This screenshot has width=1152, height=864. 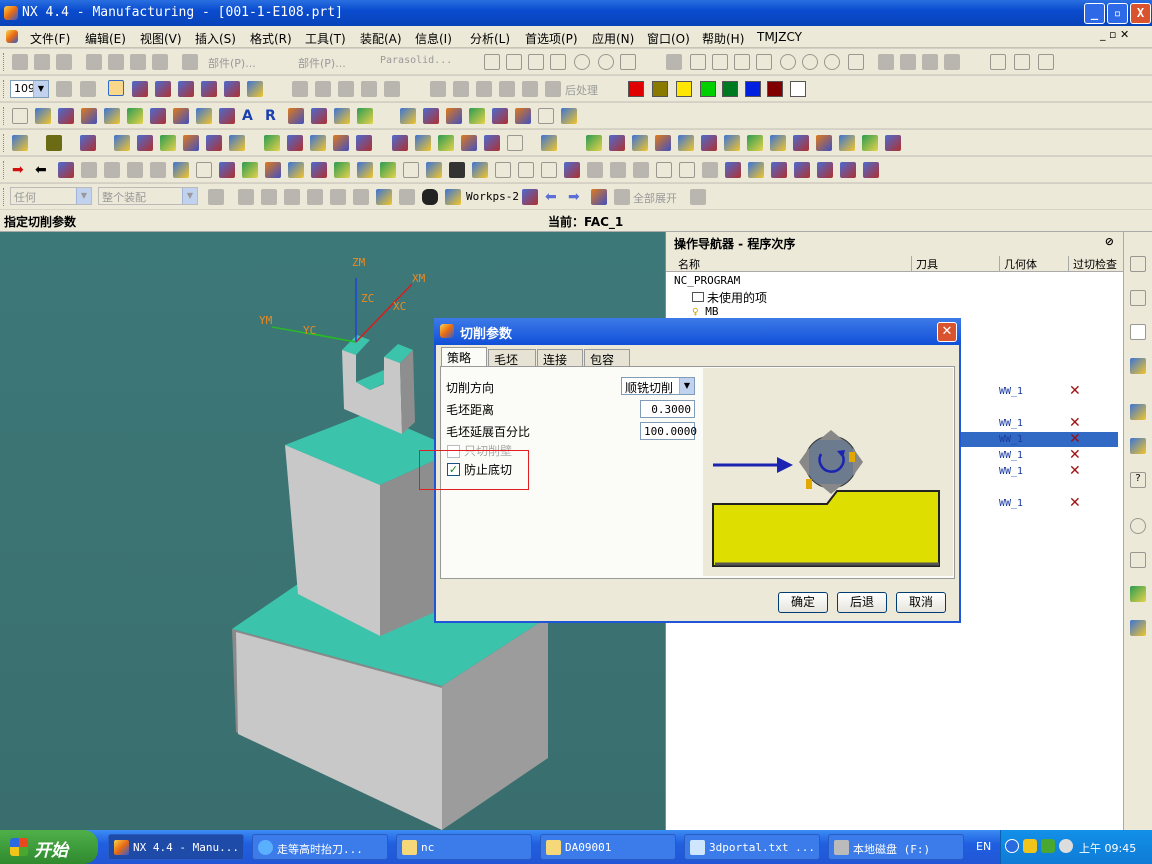 I want to click on paste-icon, so click(x=138, y=62).